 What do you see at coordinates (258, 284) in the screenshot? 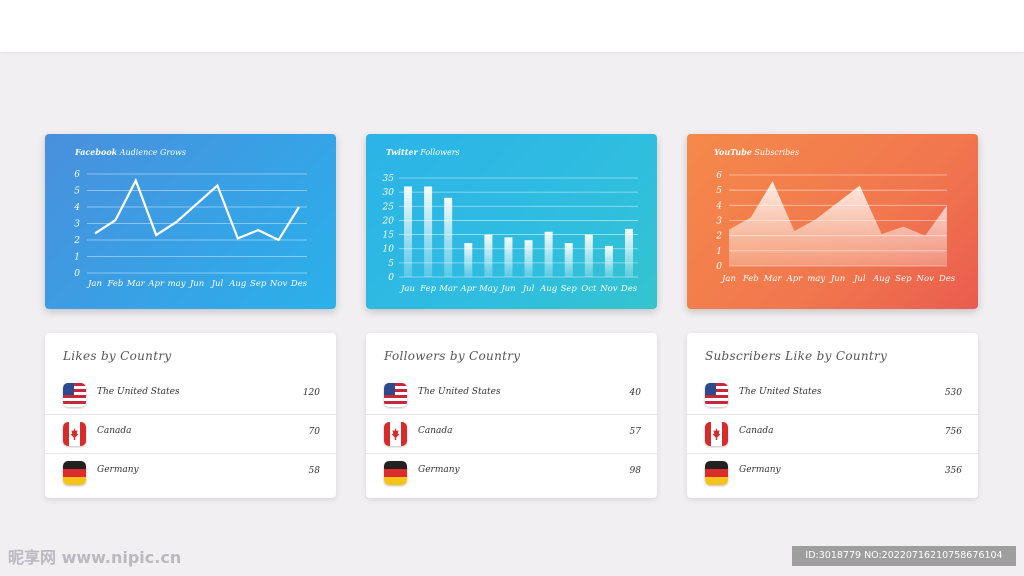
I see `x-tick-label: Sep` at bounding box center [258, 284].